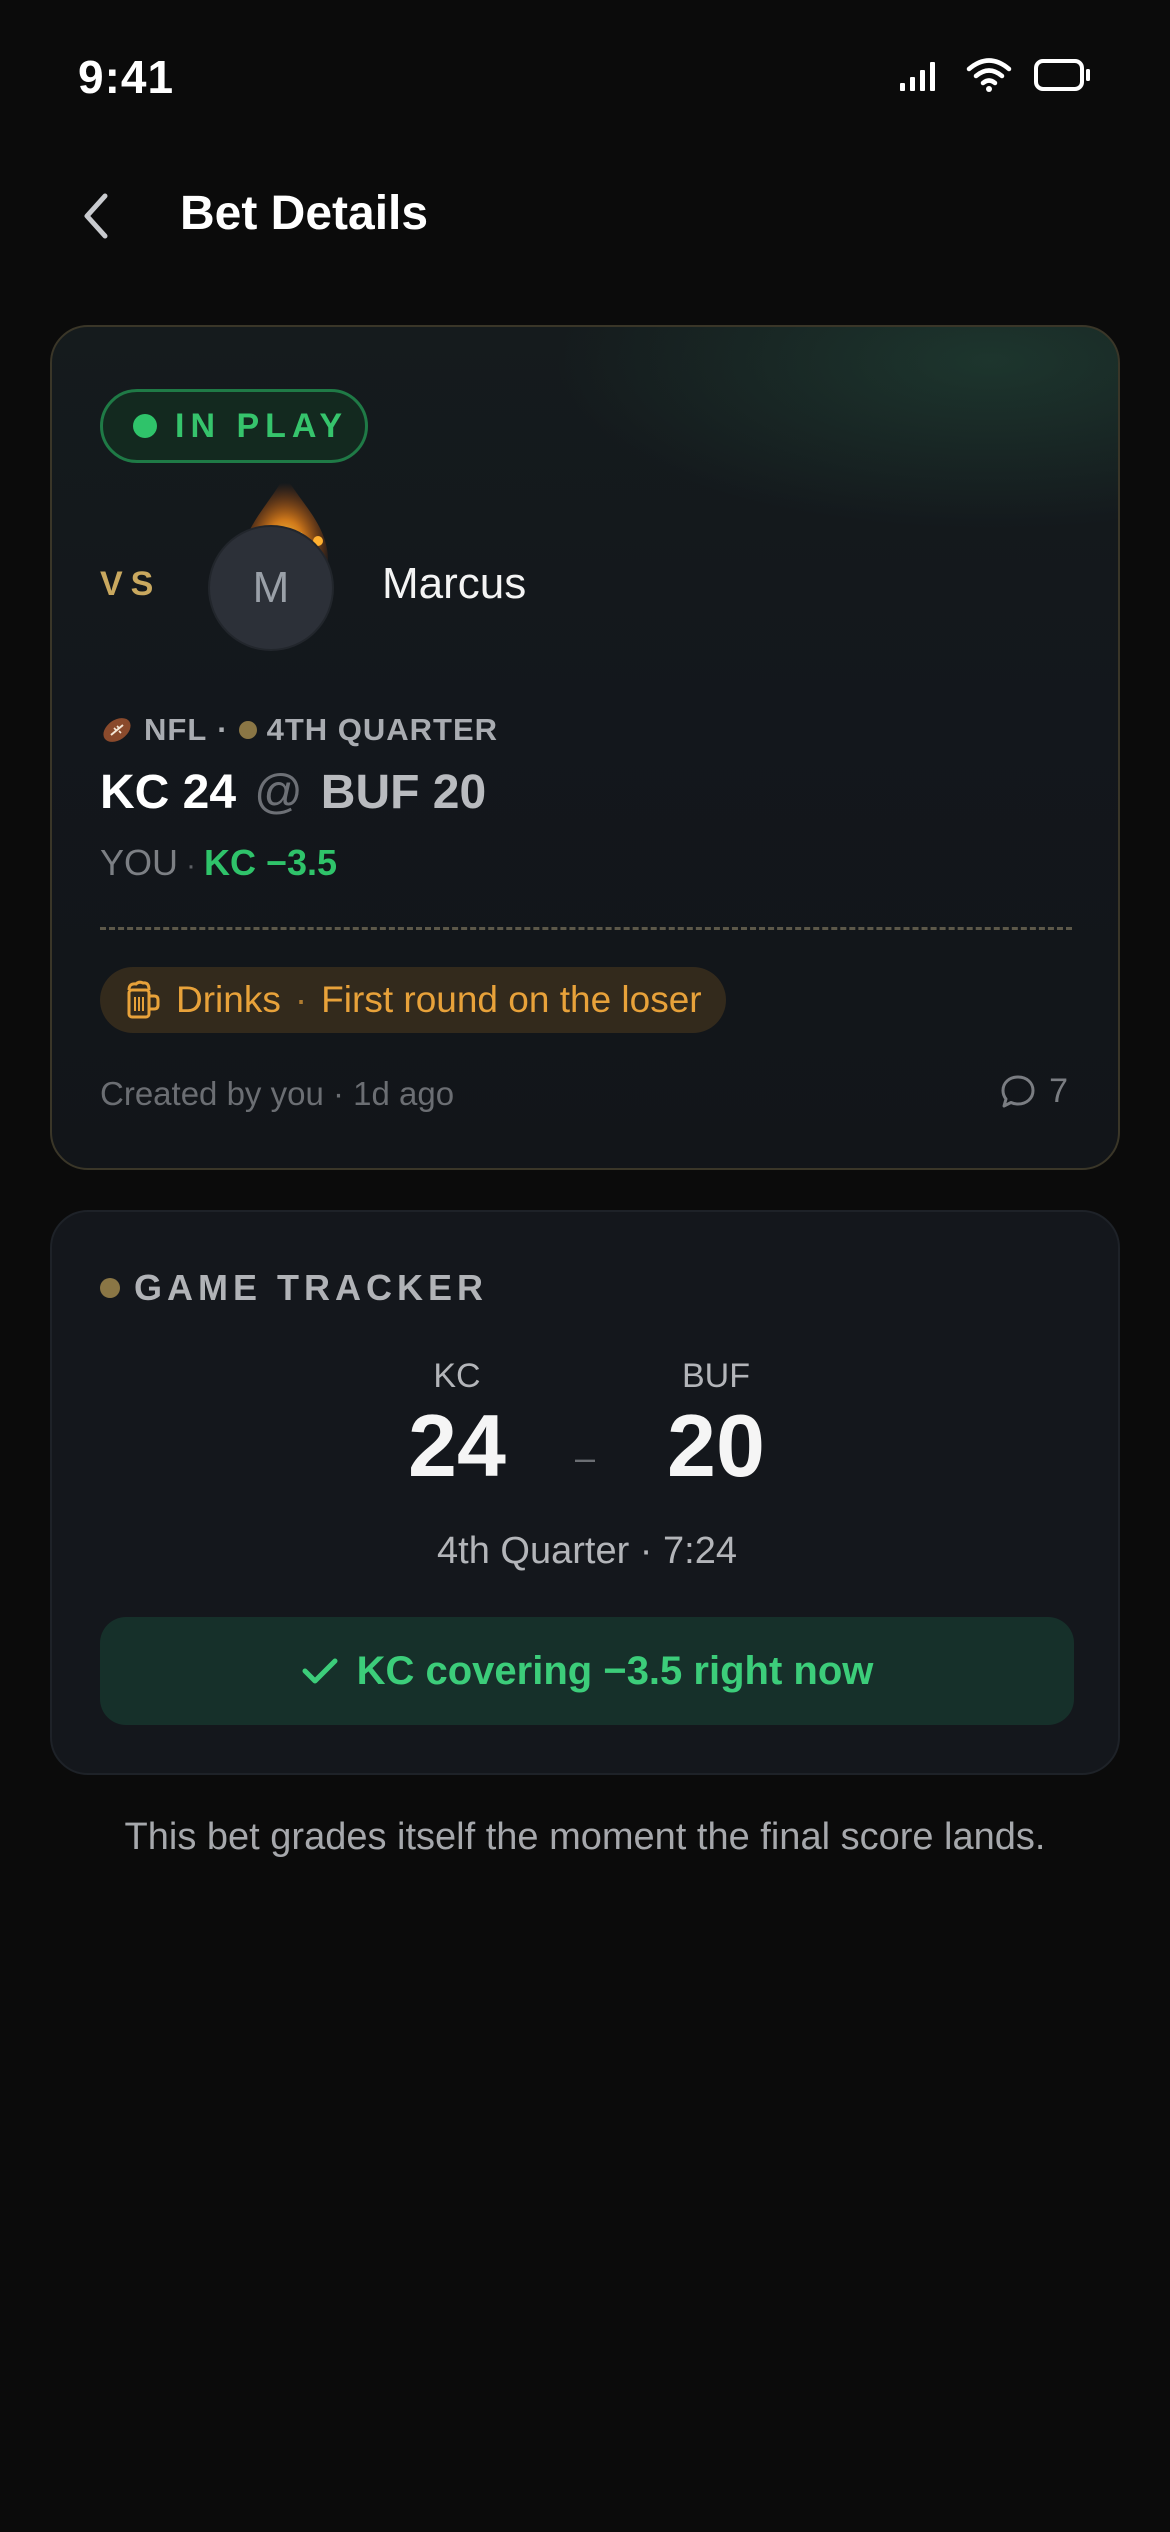  I want to click on home-team-column: KC 24, so click(457, 1423).